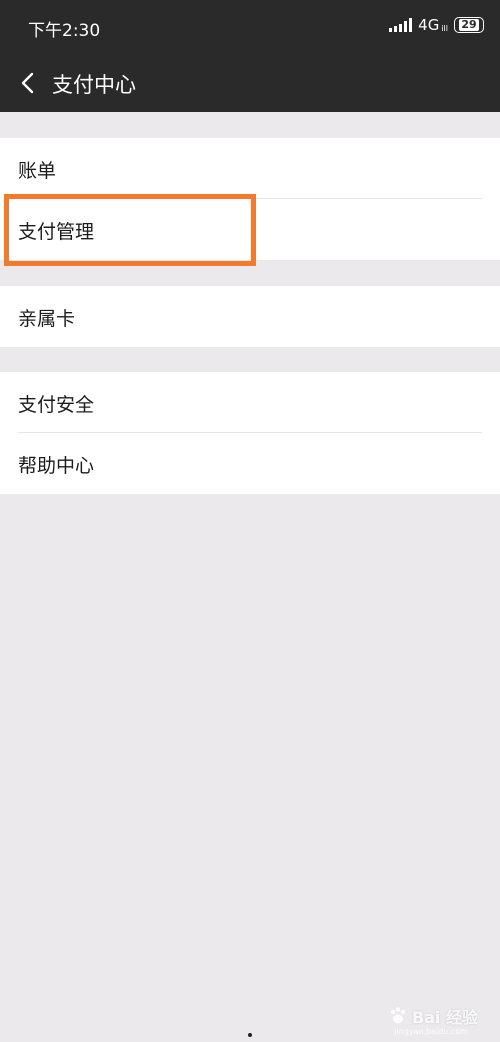 The width and height of the screenshot is (500, 1042). I want to click on paw-icon, so click(398, 1015).